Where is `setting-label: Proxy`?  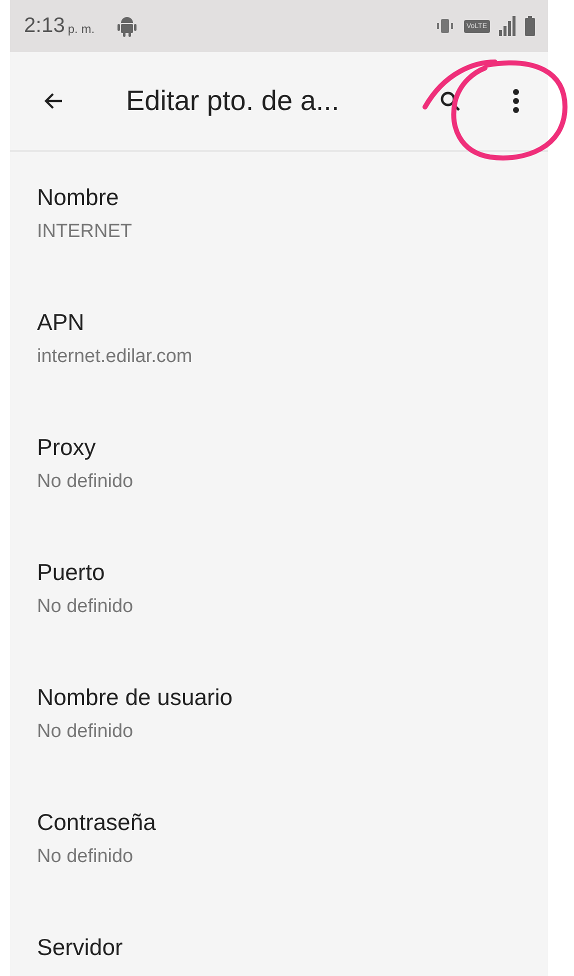 setting-label: Proxy is located at coordinates (67, 447).